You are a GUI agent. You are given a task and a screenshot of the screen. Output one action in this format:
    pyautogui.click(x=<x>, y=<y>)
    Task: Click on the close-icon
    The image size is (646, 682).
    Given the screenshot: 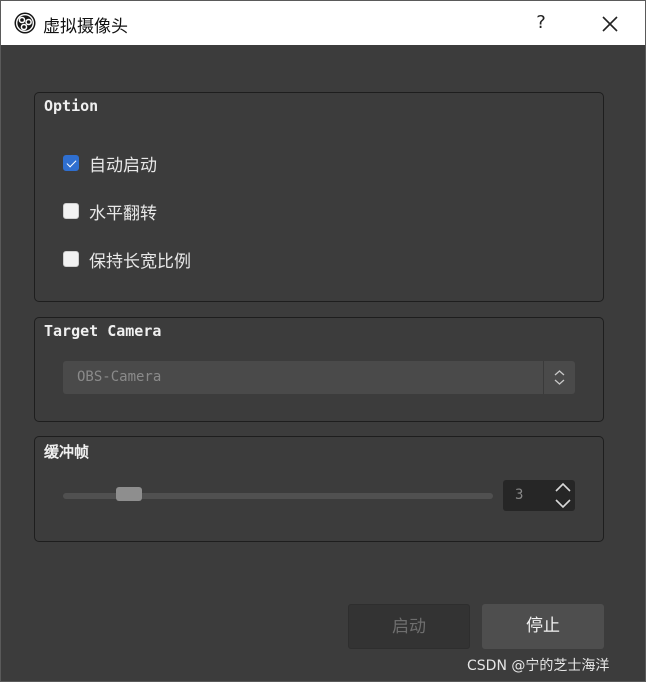 What is the action you would take?
    pyautogui.click(x=610, y=24)
    